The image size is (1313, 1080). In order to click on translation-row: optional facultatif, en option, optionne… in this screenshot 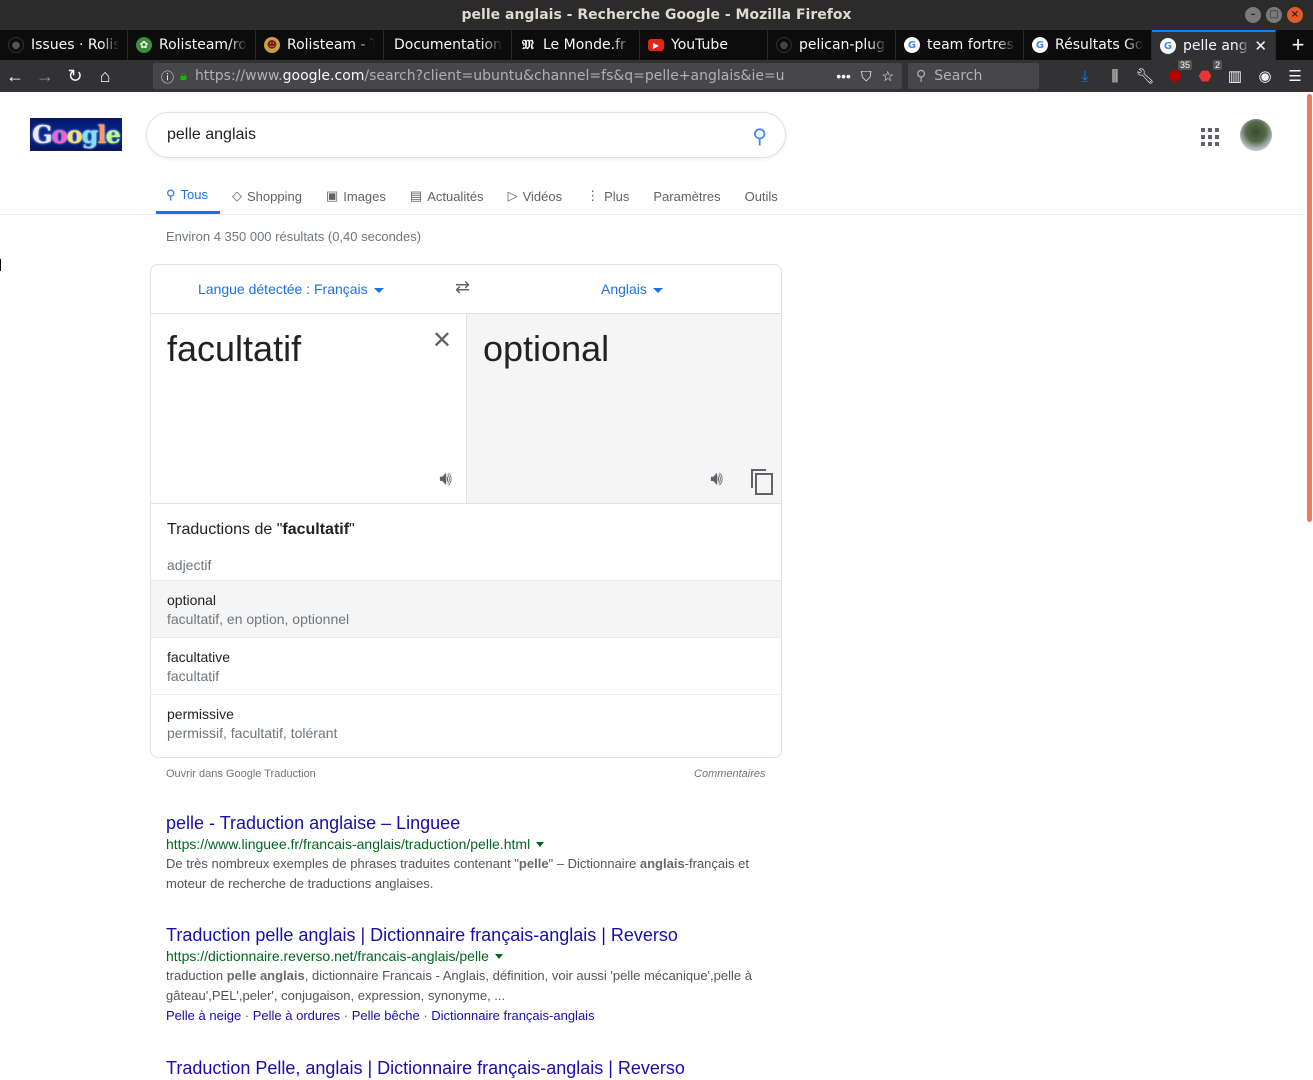, I will do `click(466, 608)`.